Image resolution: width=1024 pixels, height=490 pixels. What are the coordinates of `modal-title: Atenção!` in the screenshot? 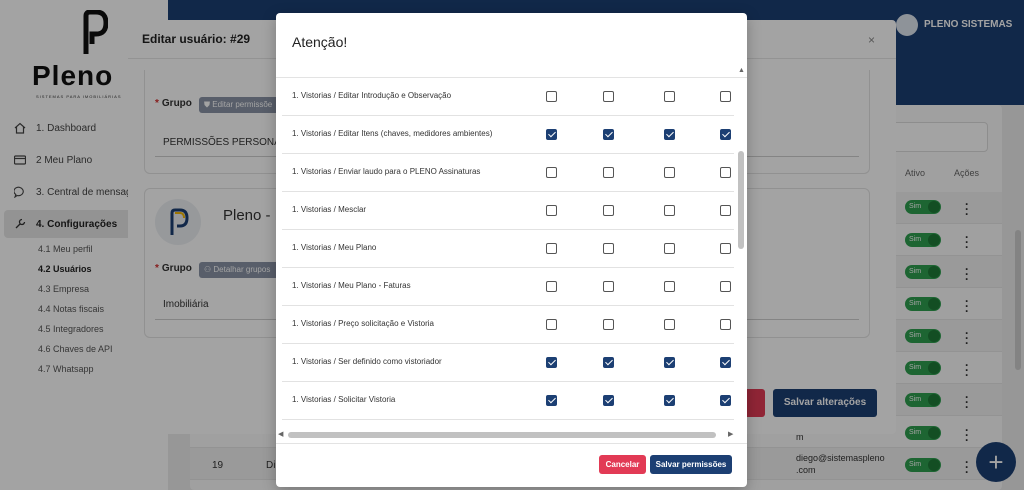 It's located at (320, 42).